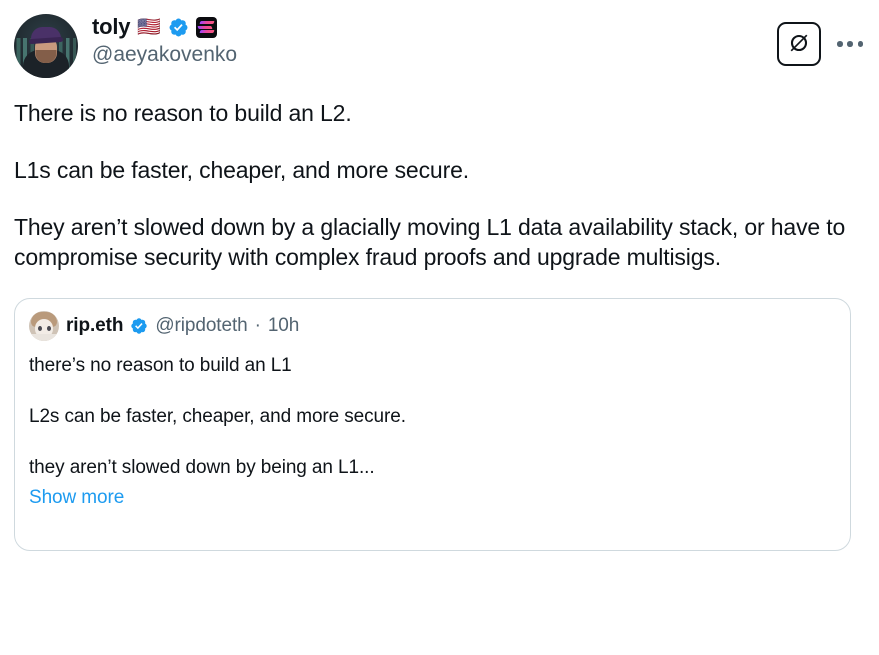 This screenshot has width=879, height=655. Describe the element at coordinates (183, 113) in the screenshot. I see `tweet-paragraph: There is no reason to build an L2.` at that location.